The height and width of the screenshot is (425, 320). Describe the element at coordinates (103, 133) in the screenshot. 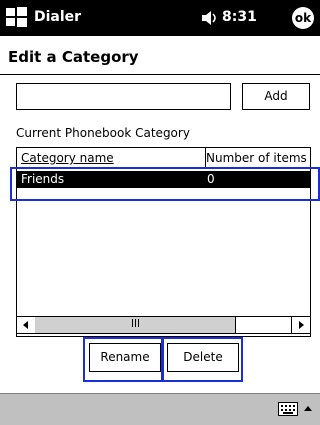

I see `section-label: Current Phonebook Category` at that location.